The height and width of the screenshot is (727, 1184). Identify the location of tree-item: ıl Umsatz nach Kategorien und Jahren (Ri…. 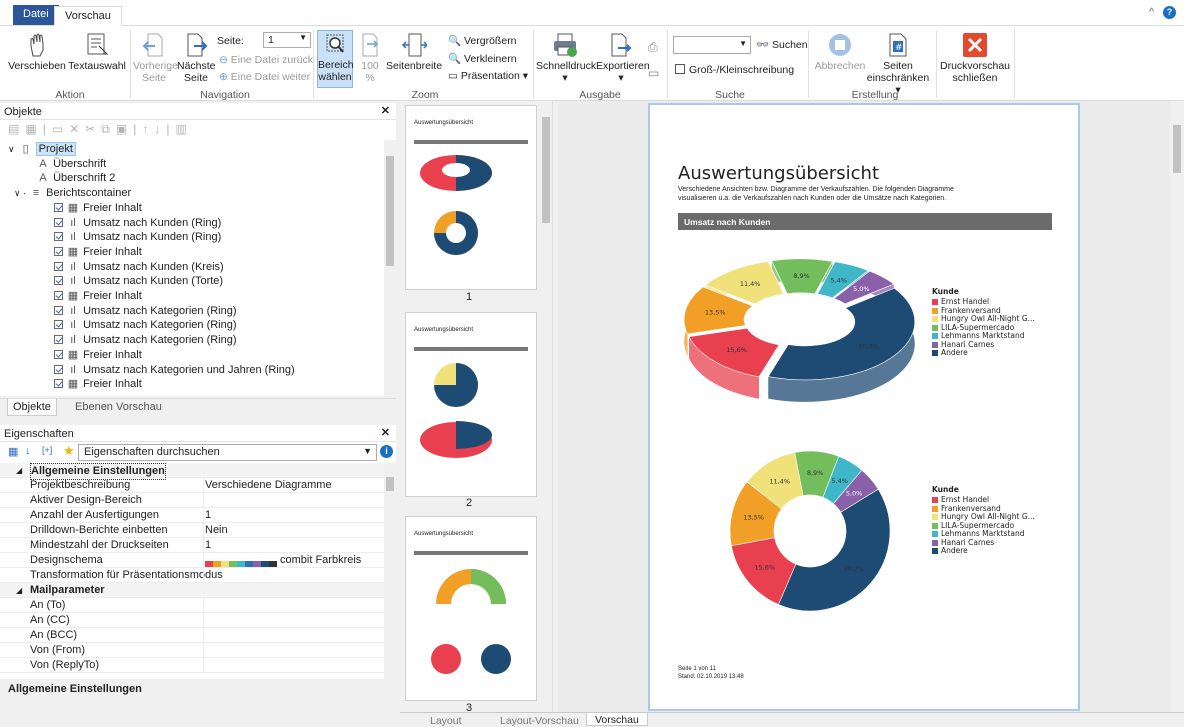
(174, 370).